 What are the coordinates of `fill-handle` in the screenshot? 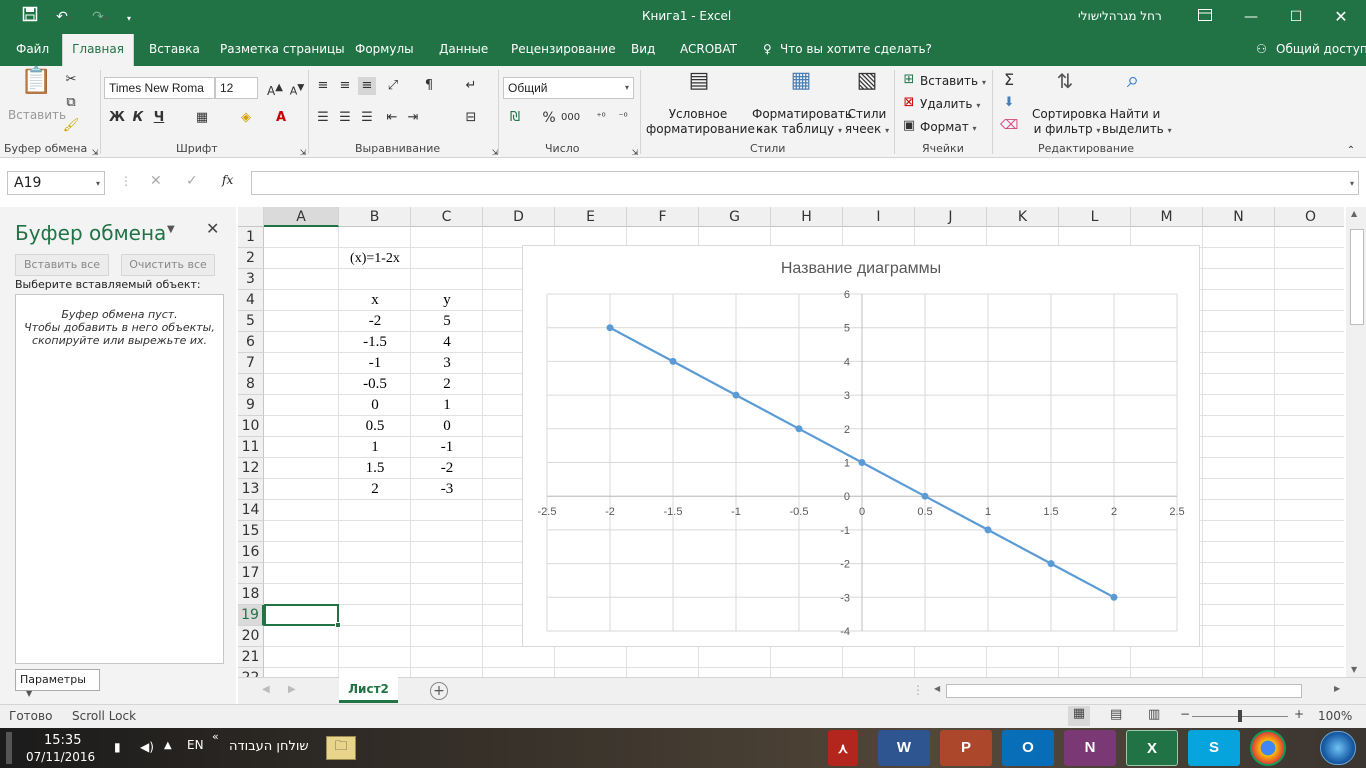 It's located at (338, 625).